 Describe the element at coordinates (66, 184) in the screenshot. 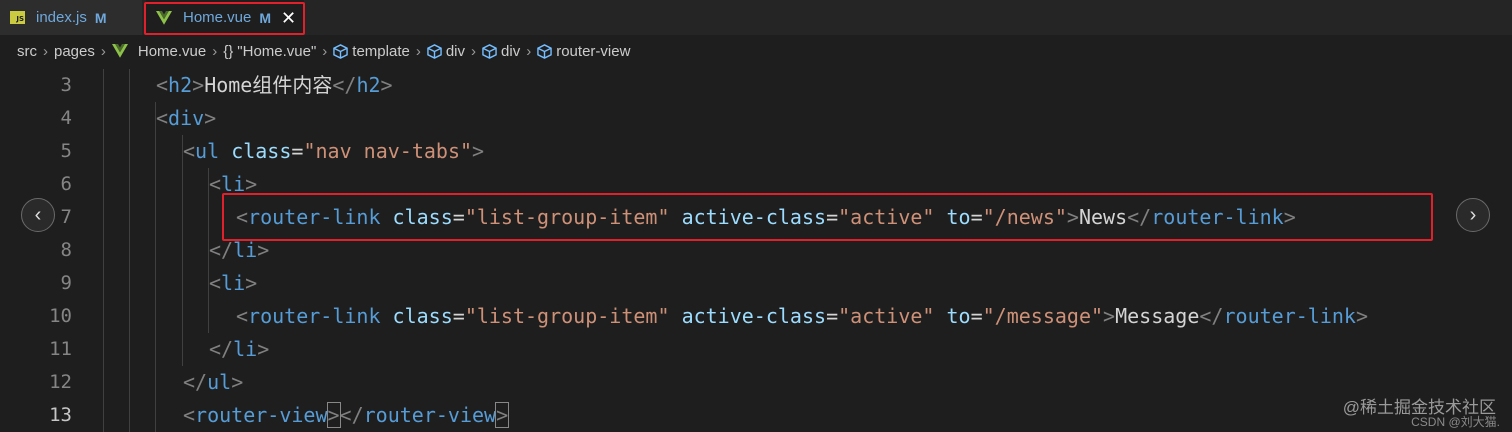

I see `line-number: 6` at that location.